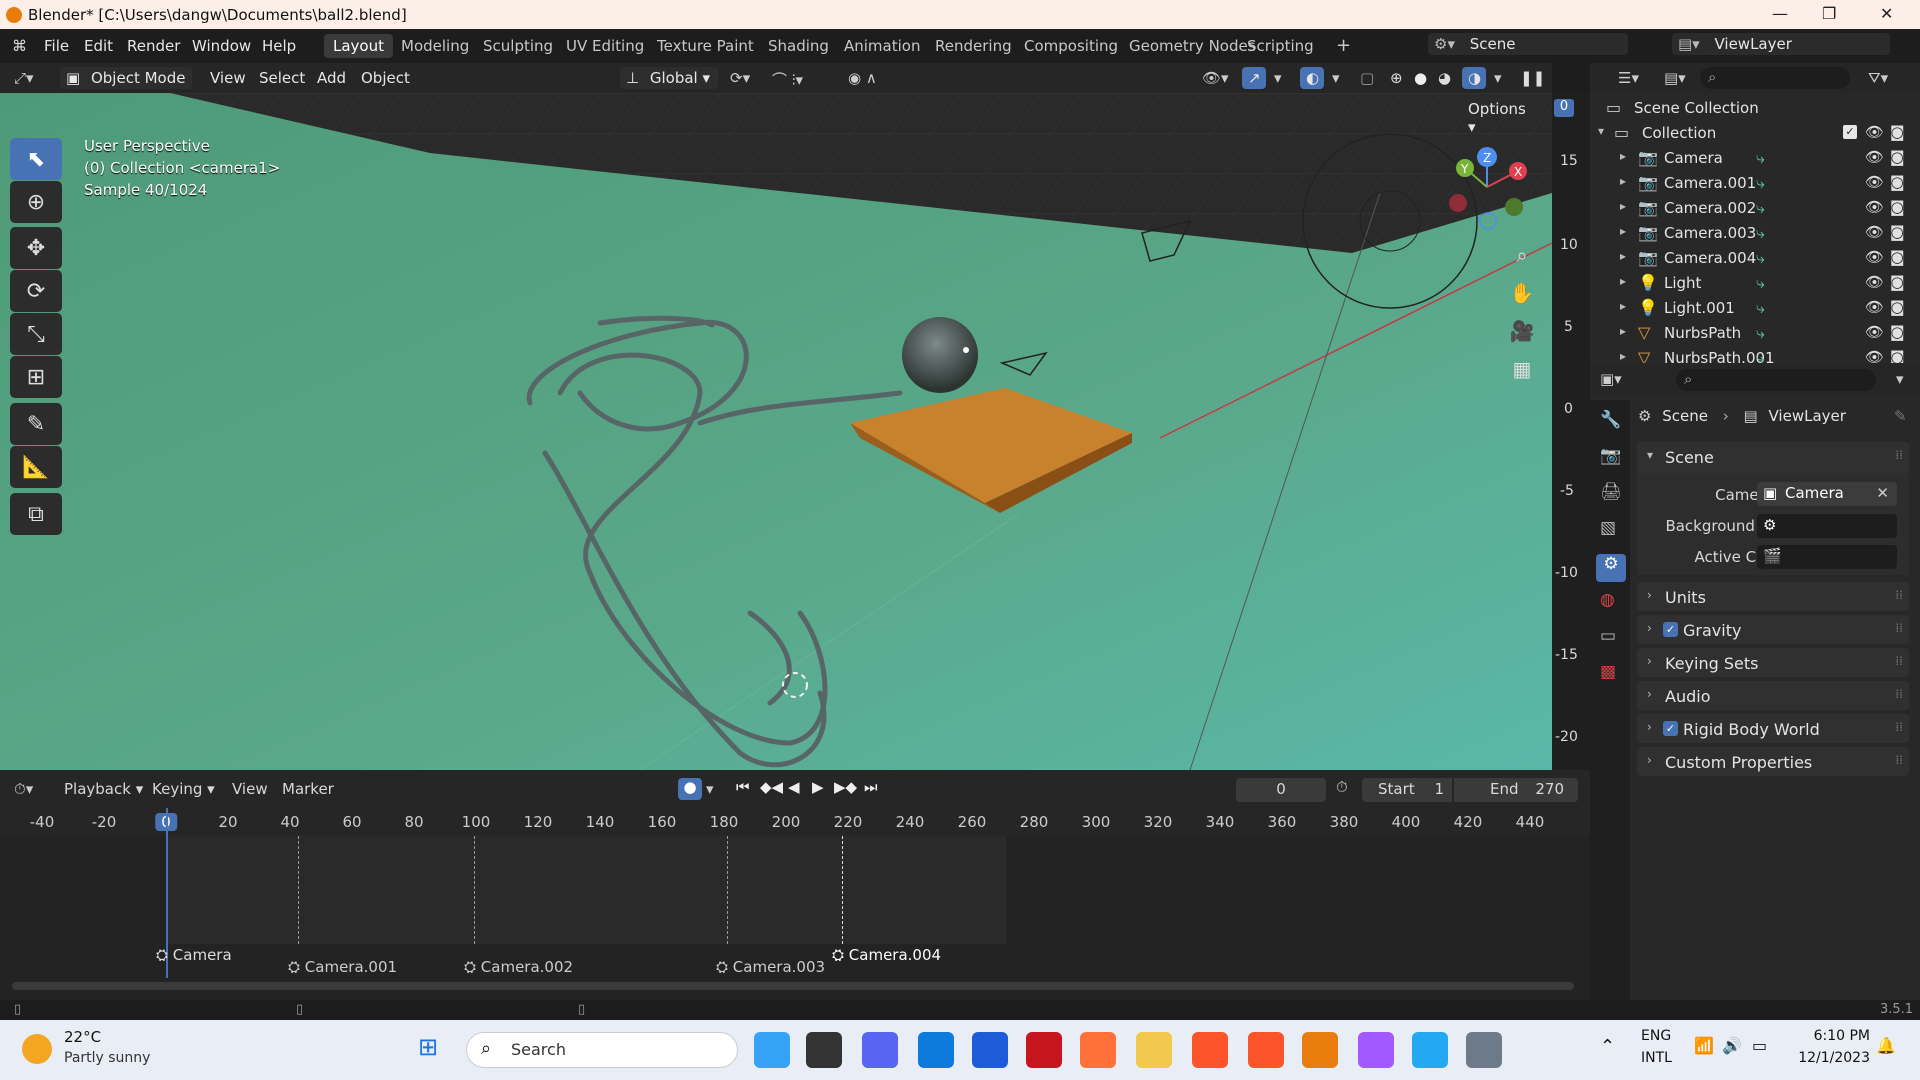 The width and height of the screenshot is (1920, 1080). I want to click on outliner-editor-icon: ☰▾, so click(1628, 78).